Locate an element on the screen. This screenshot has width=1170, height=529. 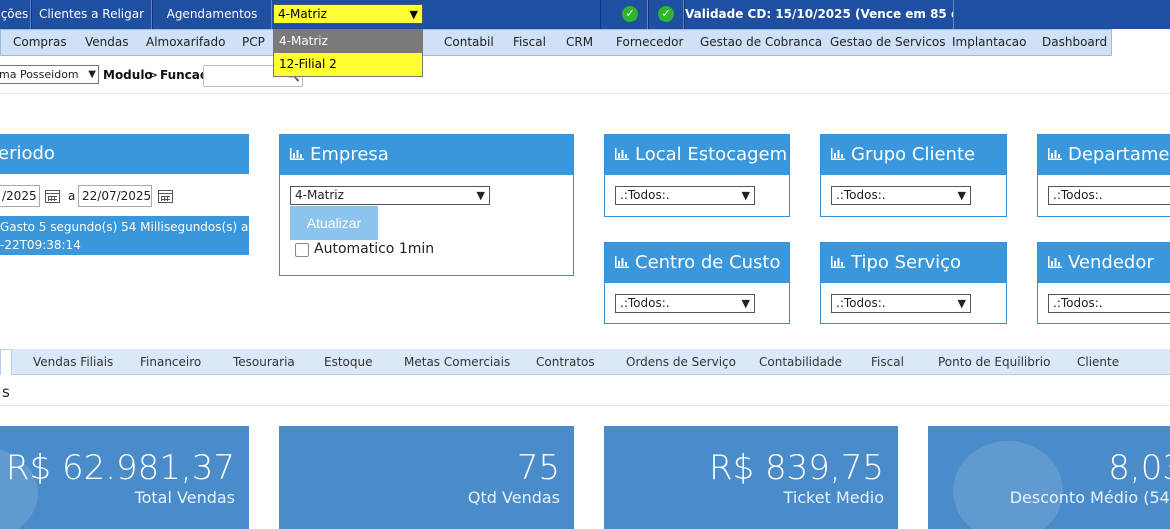
kpi-card-ticket-medio: R$ 839,75 Ticket Medio is located at coordinates (751, 477).